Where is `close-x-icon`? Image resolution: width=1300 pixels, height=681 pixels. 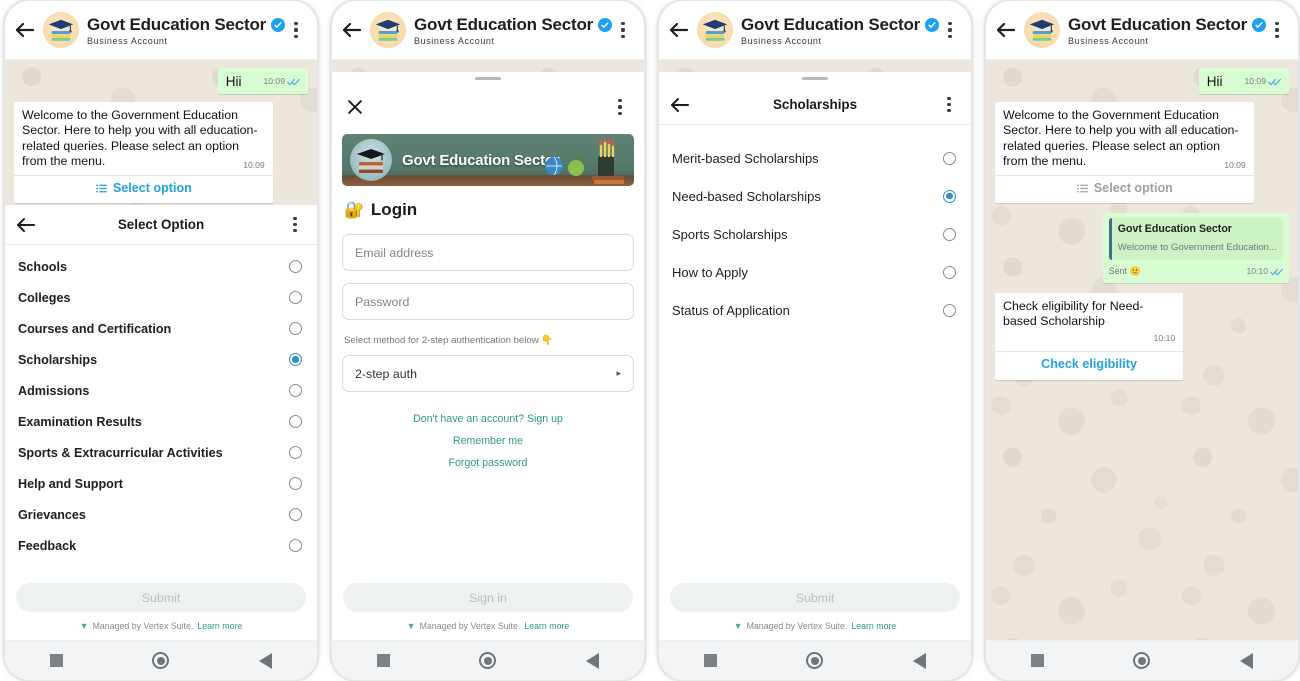
close-x-icon is located at coordinates (355, 107).